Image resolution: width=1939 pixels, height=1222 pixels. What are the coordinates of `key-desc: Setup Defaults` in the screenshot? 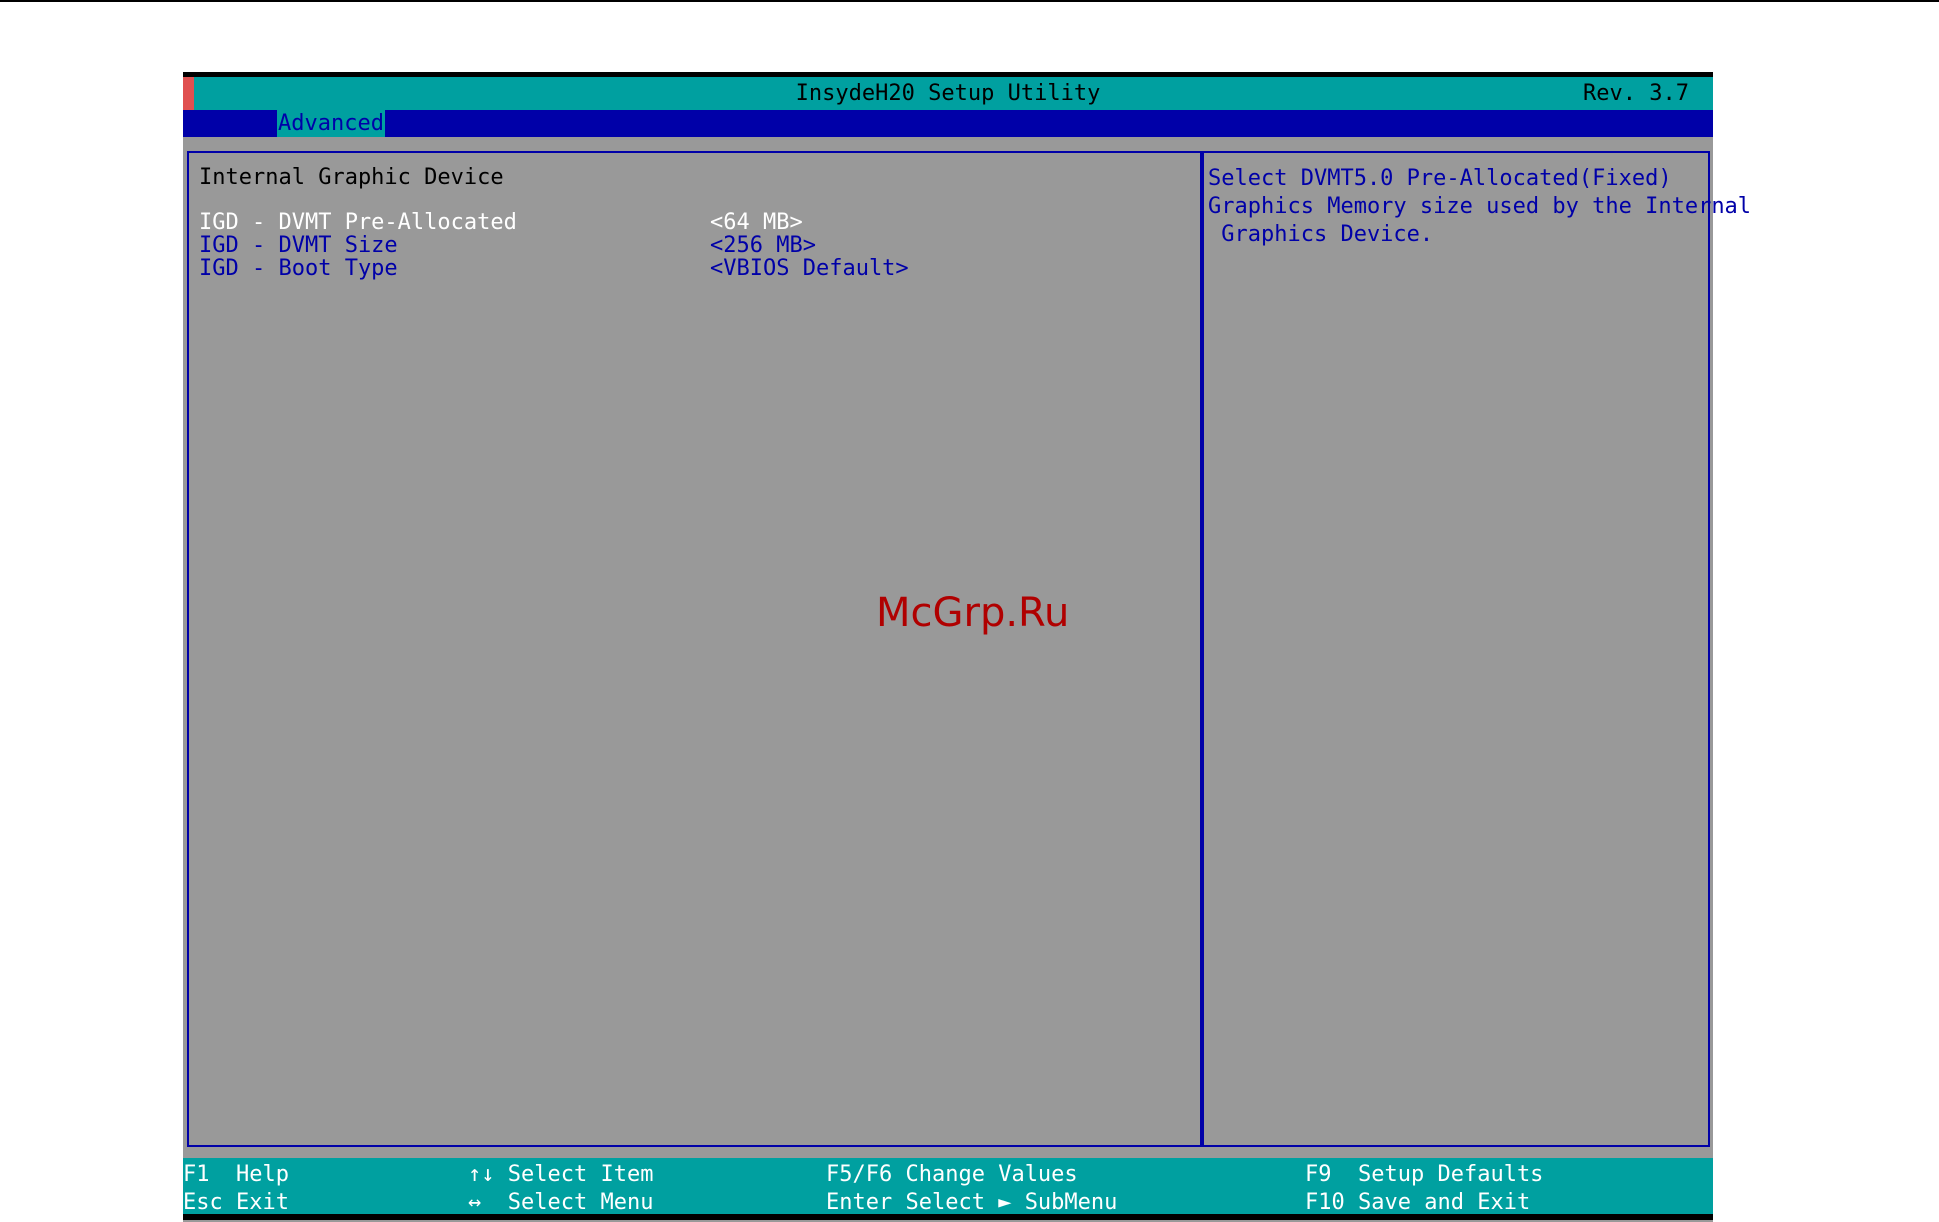 It's located at (1451, 1174).